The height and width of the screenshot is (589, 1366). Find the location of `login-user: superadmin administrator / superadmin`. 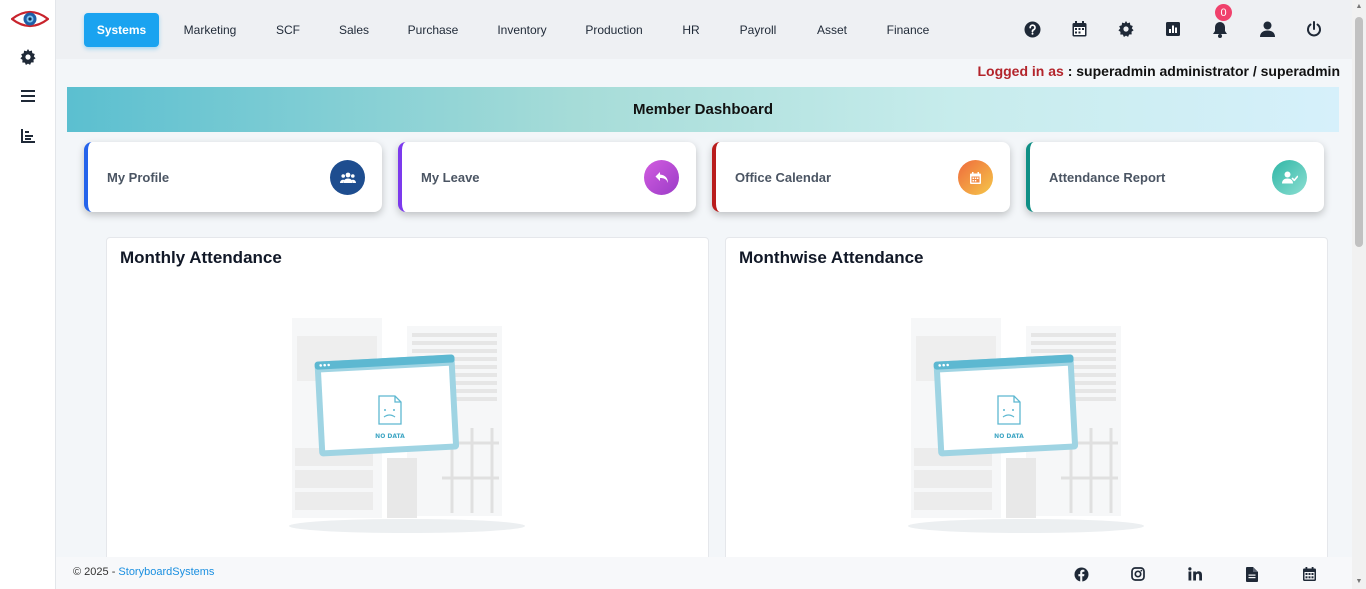

login-user: superadmin administrator / superadmin is located at coordinates (1208, 71).